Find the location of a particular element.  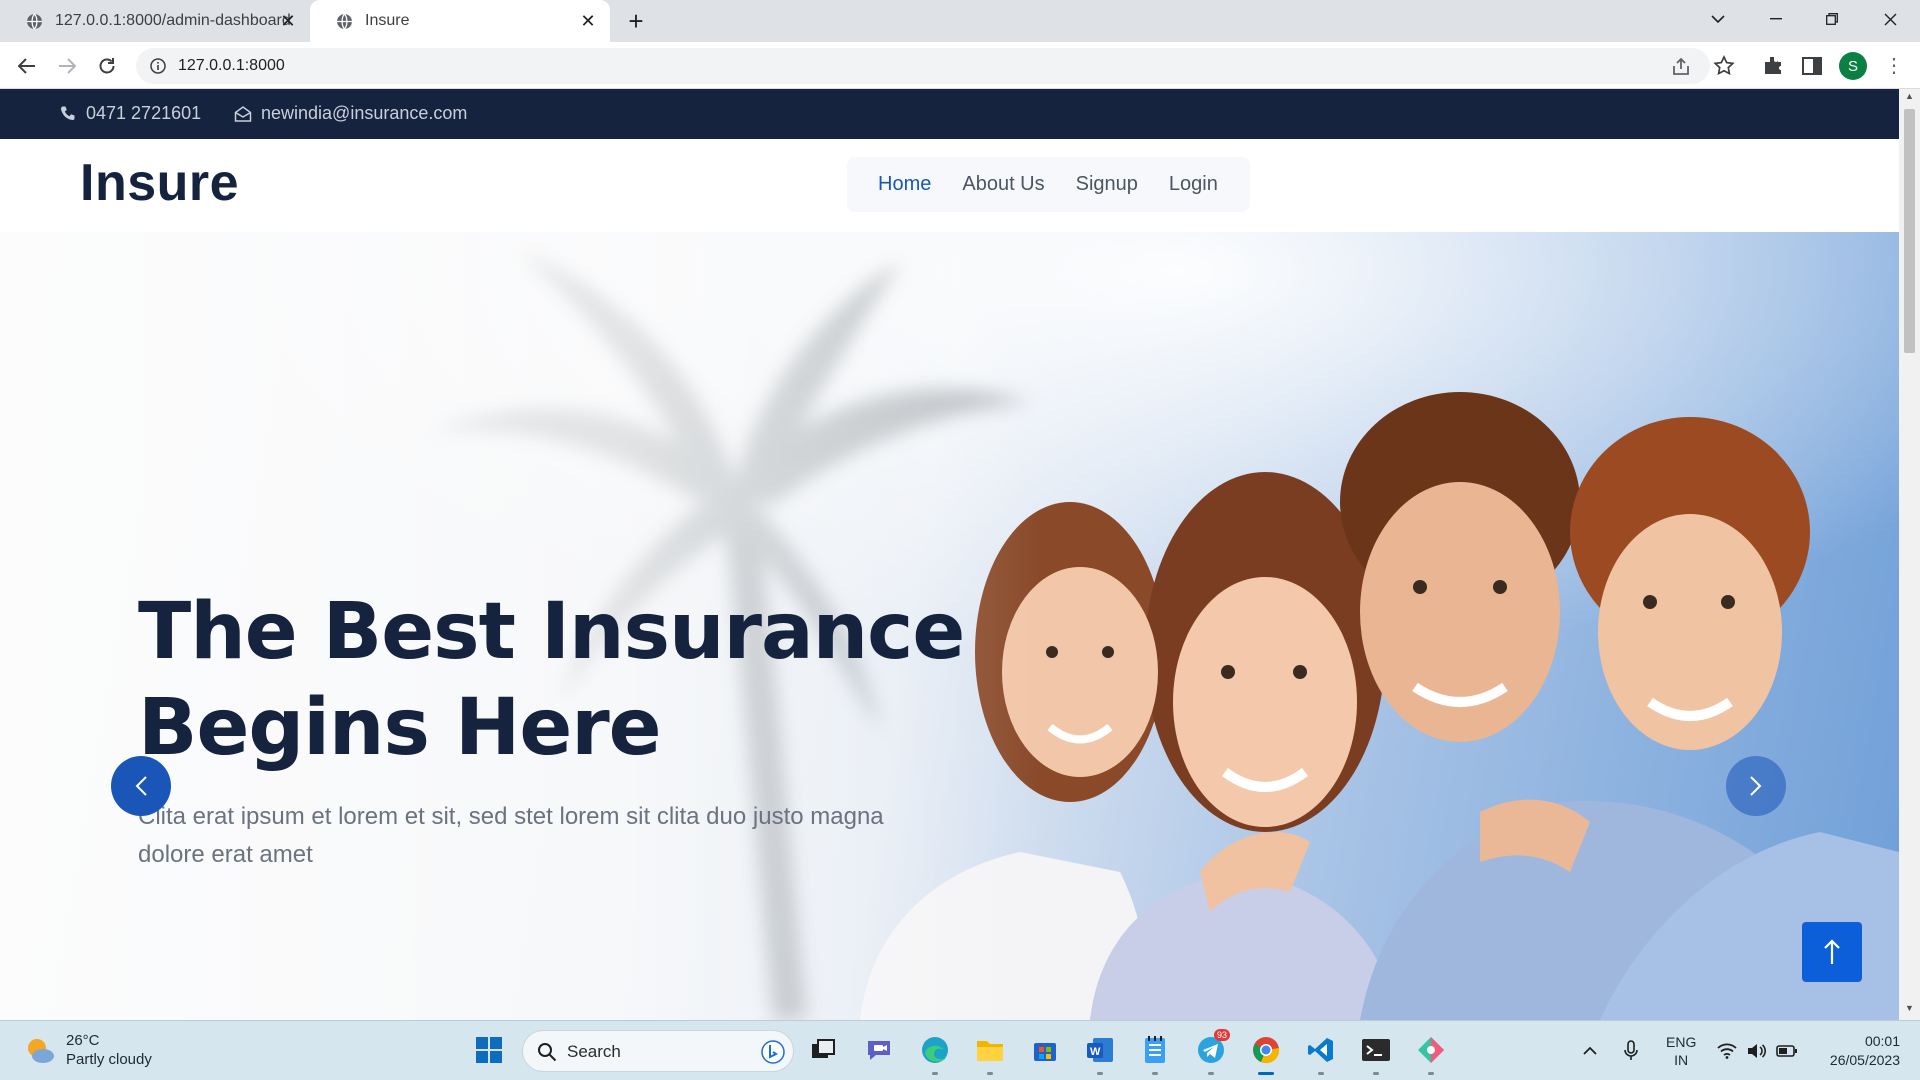

bookmark-star-icon is located at coordinates (1724, 66).